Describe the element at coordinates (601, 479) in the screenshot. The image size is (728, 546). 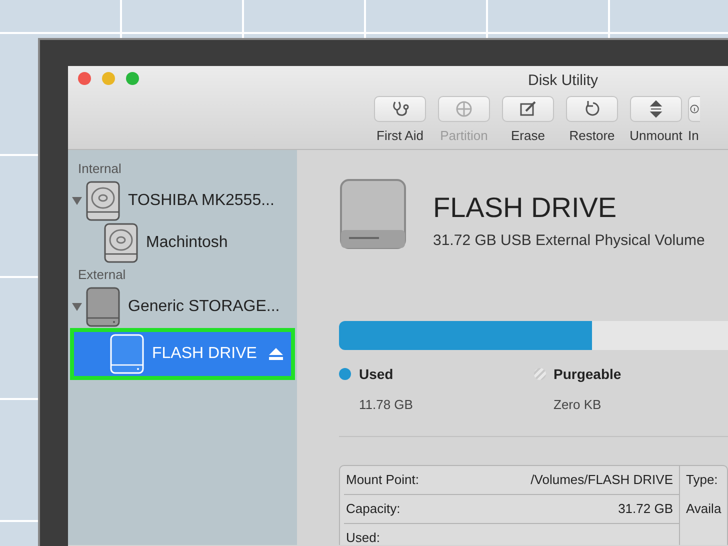
I see `info-value: /Volumes/FLASH DRIVE` at that location.